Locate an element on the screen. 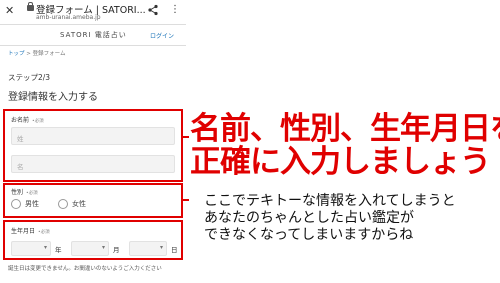 The image size is (500, 283). login-link: ログイン is located at coordinates (162, 35).